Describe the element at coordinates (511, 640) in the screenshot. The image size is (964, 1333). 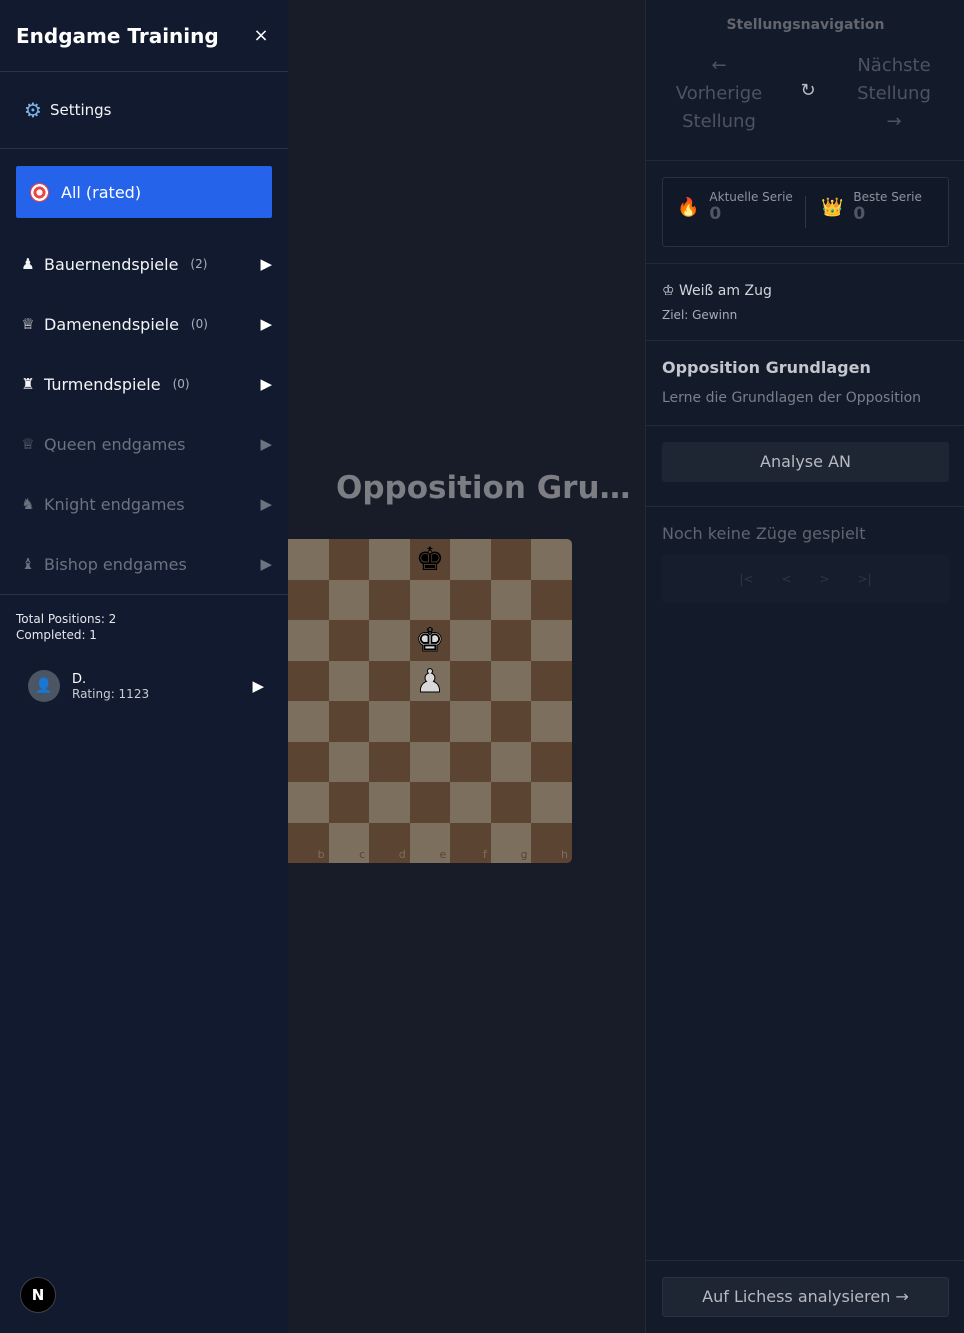
I see `square-g6` at that location.